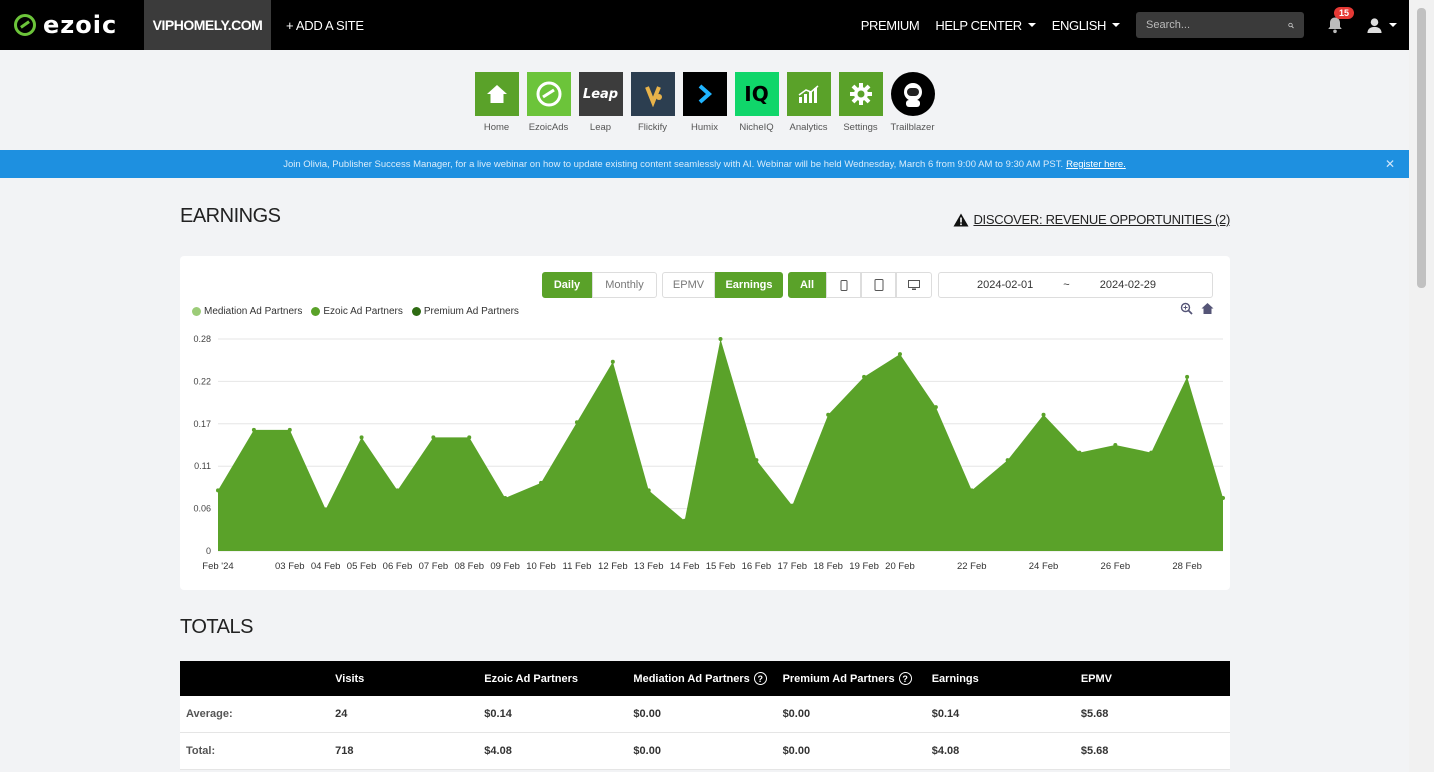  What do you see at coordinates (1086, 25) in the screenshot?
I see `language-dropdown: ENGLISH` at bounding box center [1086, 25].